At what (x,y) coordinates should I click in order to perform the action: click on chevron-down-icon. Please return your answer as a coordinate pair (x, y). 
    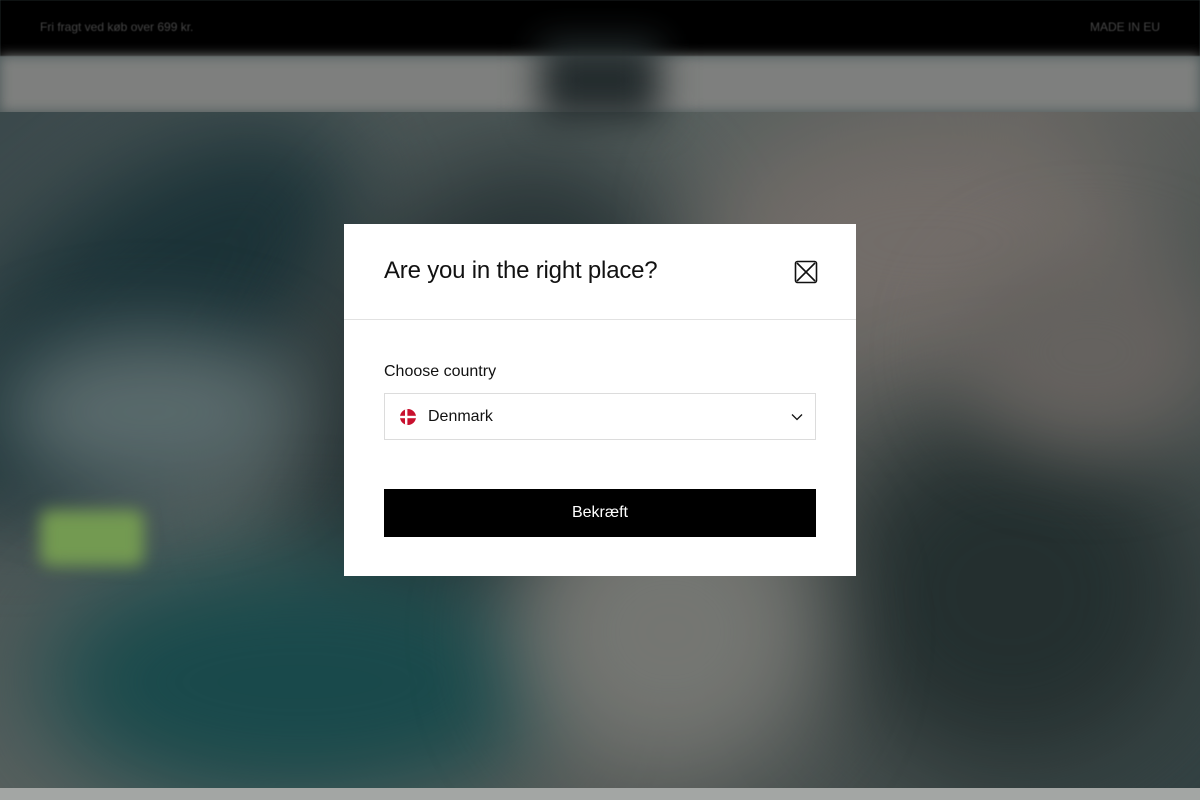
    Looking at the image, I should click on (797, 417).